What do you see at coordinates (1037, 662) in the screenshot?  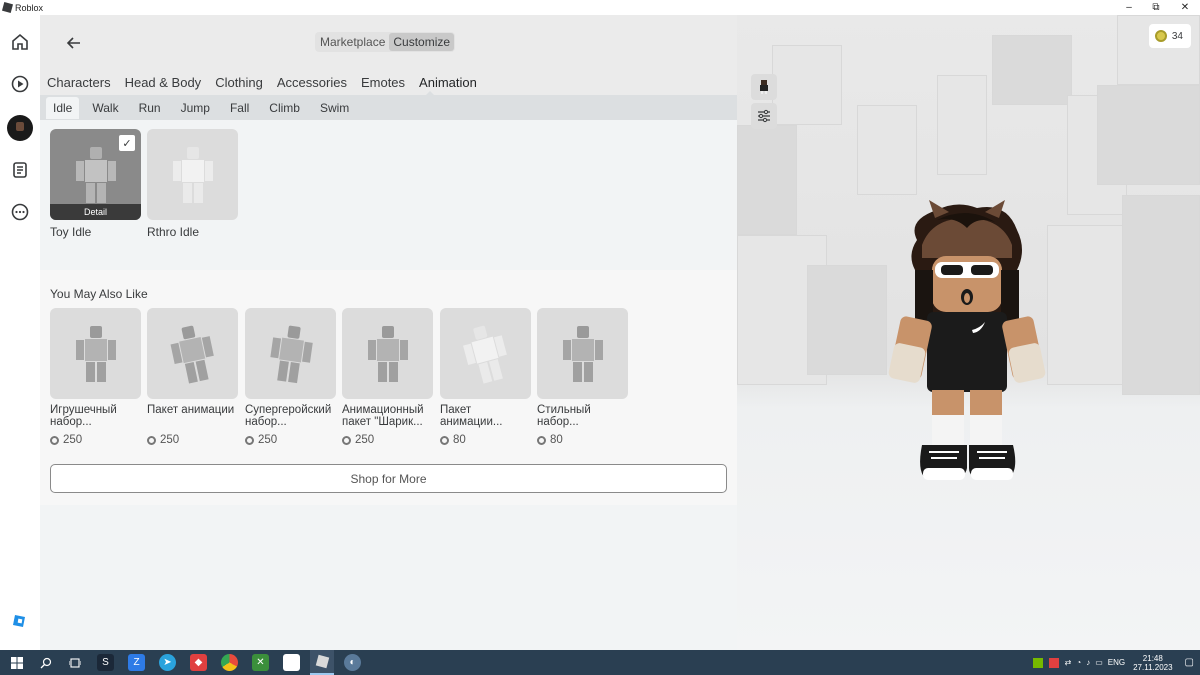 I see `nvidia-tray-icon` at bounding box center [1037, 662].